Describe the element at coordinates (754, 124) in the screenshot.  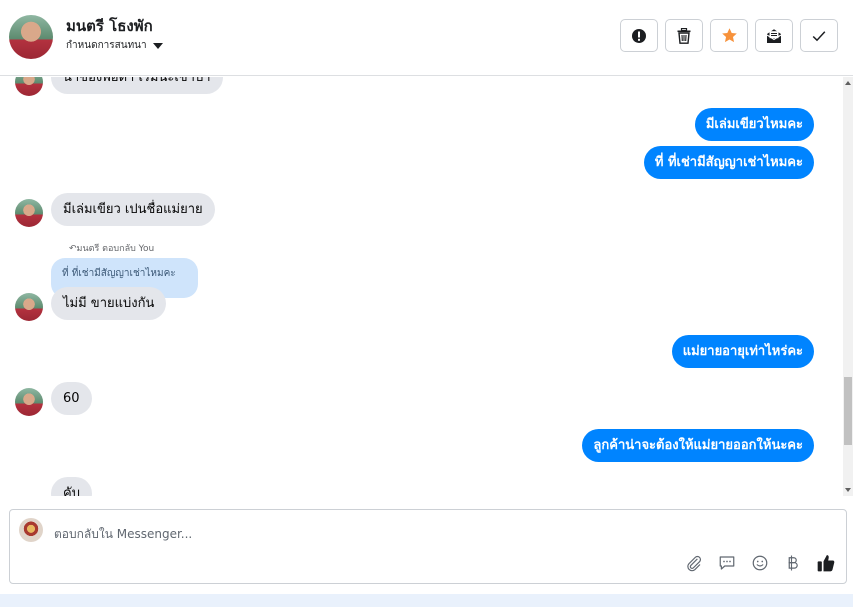
I see `outgoing-message: มีเล่มเขียวไหมคะ` at that location.